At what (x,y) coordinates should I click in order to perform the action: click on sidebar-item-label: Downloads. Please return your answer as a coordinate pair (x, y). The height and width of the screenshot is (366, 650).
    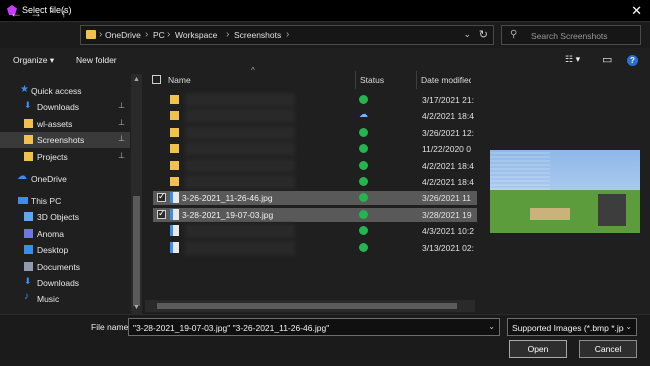
    Looking at the image, I should click on (58, 283).